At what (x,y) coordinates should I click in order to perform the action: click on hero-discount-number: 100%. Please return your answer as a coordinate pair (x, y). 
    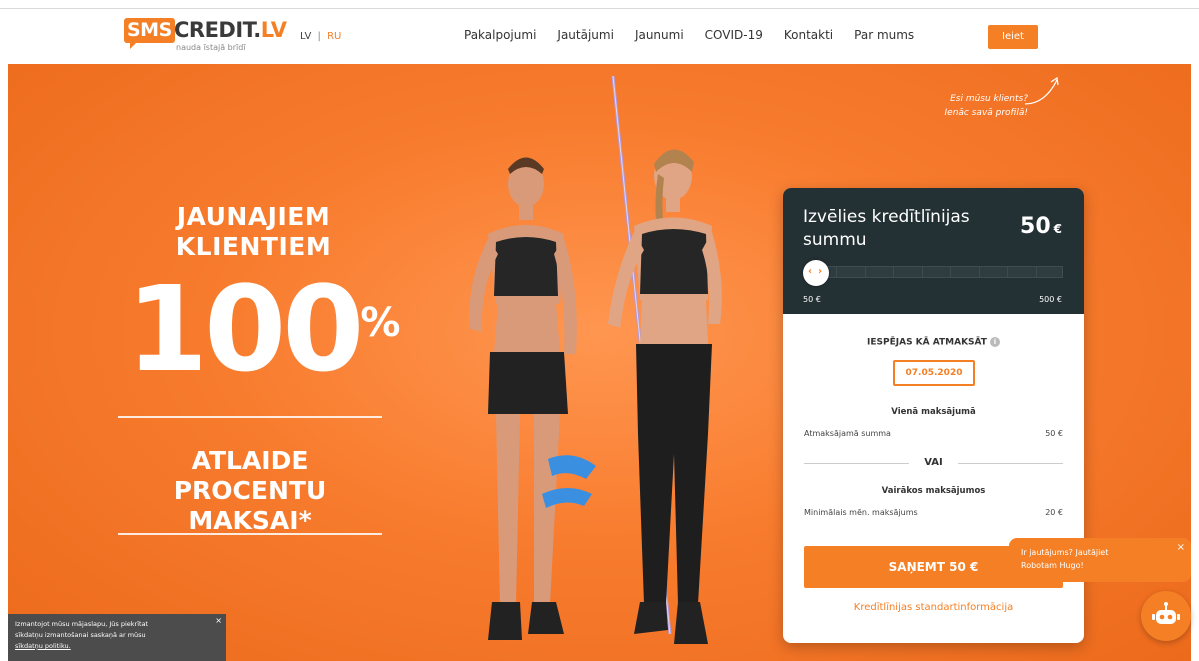
    Looking at the image, I should click on (263, 329).